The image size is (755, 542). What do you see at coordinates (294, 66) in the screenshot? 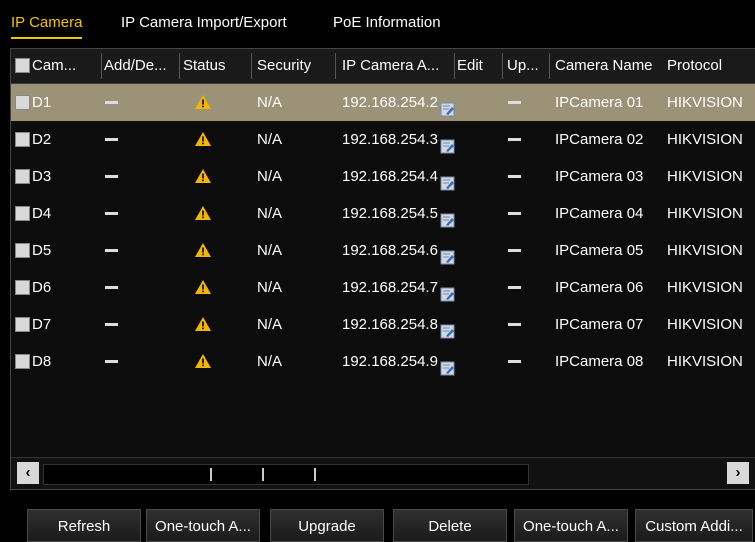
I see `column-header-security: Security` at bounding box center [294, 66].